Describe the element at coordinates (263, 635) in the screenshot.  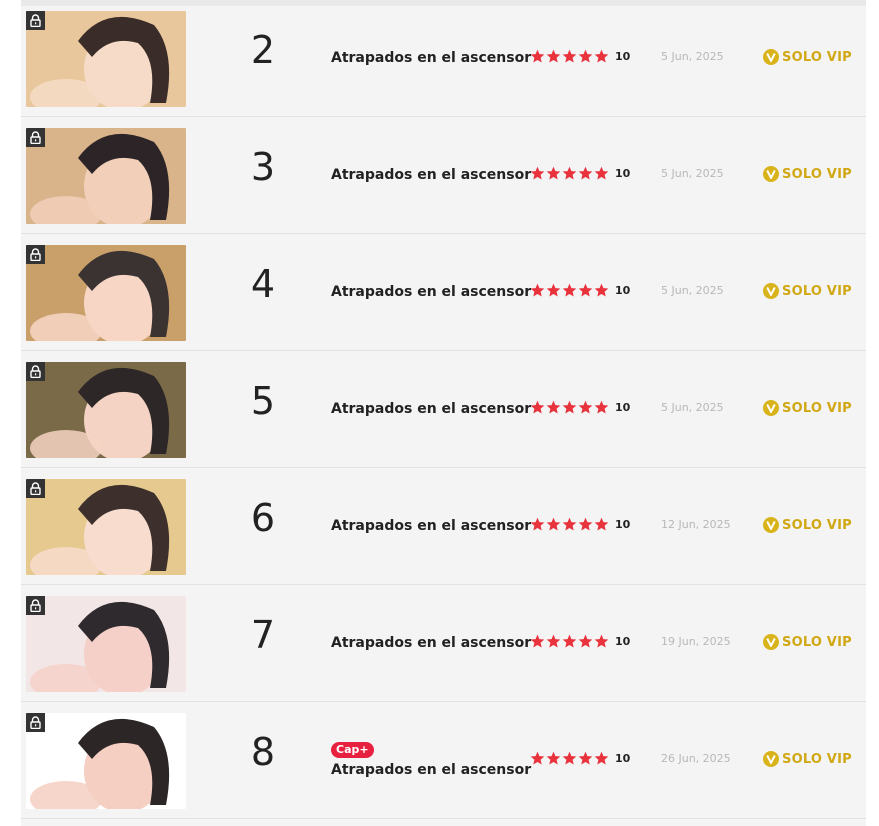
I see `chapter-number: 7` at that location.